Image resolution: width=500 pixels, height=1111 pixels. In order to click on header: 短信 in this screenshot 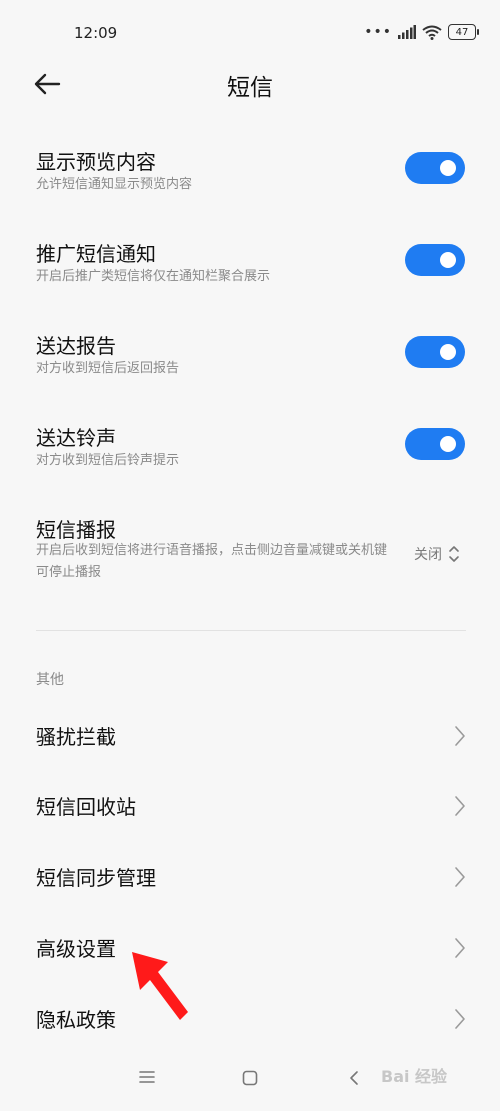, I will do `click(250, 84)`.